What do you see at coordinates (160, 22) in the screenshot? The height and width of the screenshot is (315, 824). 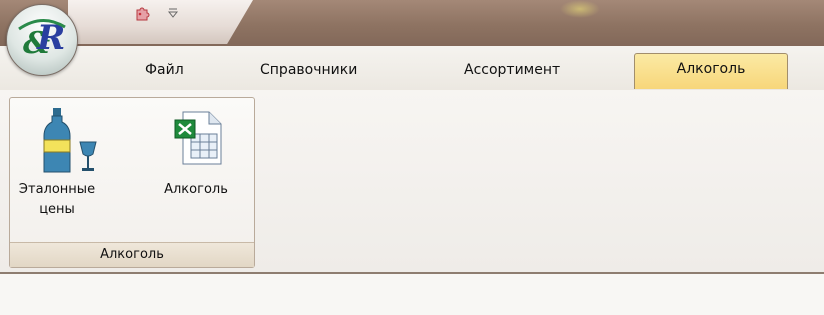 I see `quick-access-toolbar` at bounding box center [160, 22].